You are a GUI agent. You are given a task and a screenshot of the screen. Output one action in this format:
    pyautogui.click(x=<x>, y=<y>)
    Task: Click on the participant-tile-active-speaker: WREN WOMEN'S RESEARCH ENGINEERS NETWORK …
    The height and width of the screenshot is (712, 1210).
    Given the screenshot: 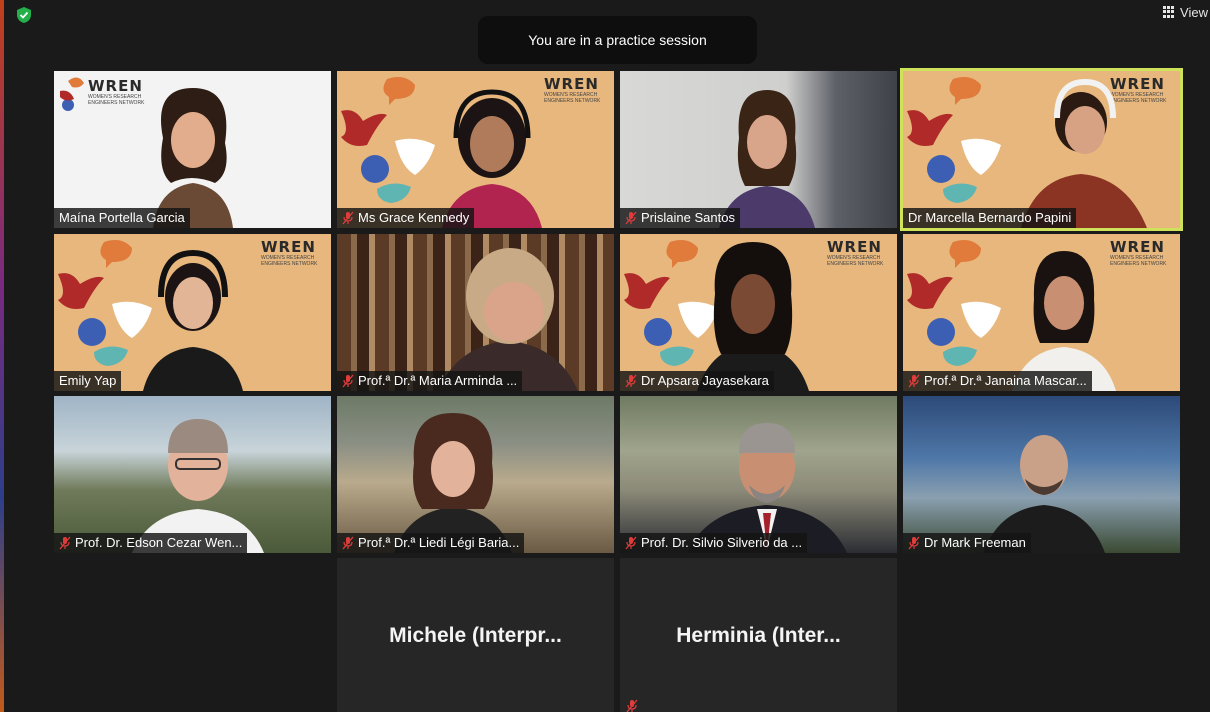 What is the action you would take?
    pyautogui.click(x=1041, y=149)
    